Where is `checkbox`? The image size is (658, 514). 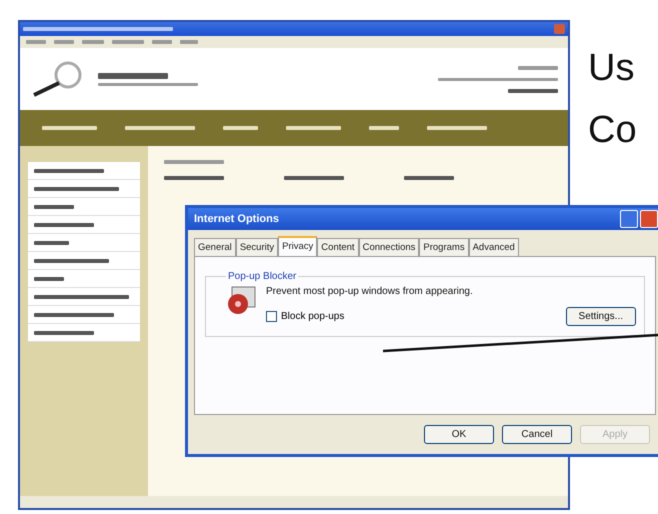 checkbox is located at coordinates (271, 316).